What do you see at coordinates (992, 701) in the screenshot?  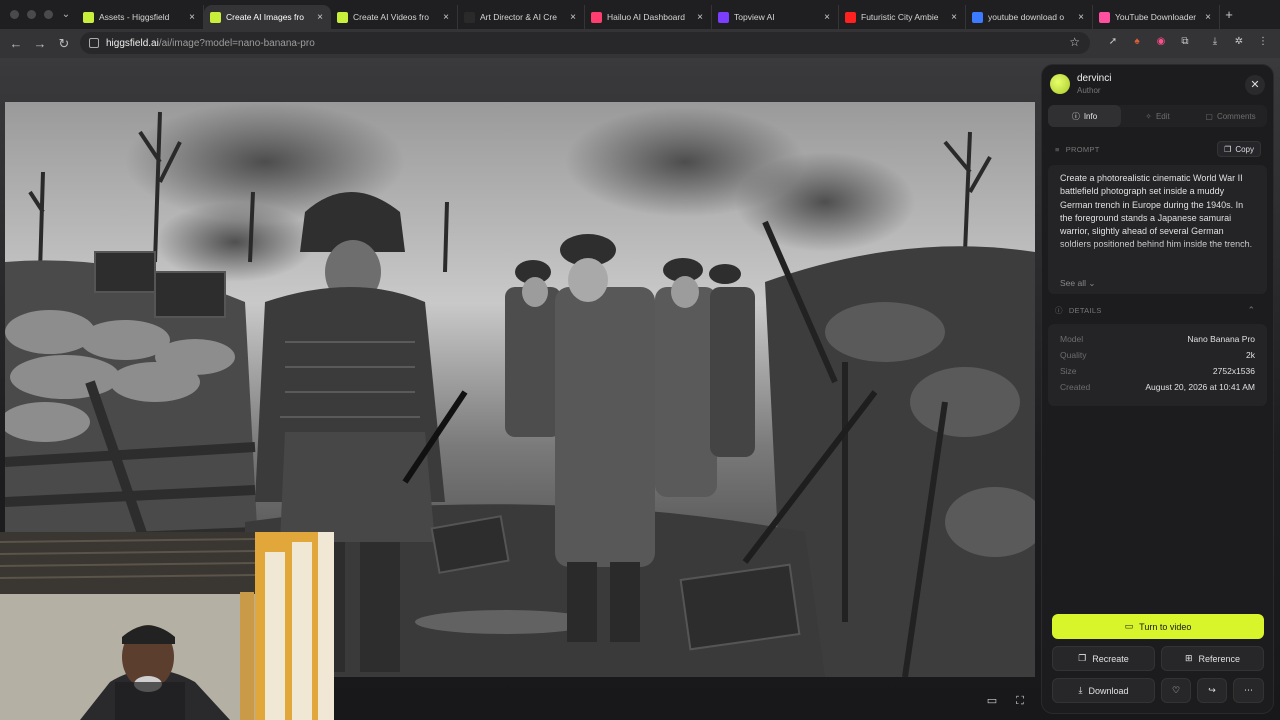 I see `caption-toggle-icon: ▭` at bounding box center [992, 701].